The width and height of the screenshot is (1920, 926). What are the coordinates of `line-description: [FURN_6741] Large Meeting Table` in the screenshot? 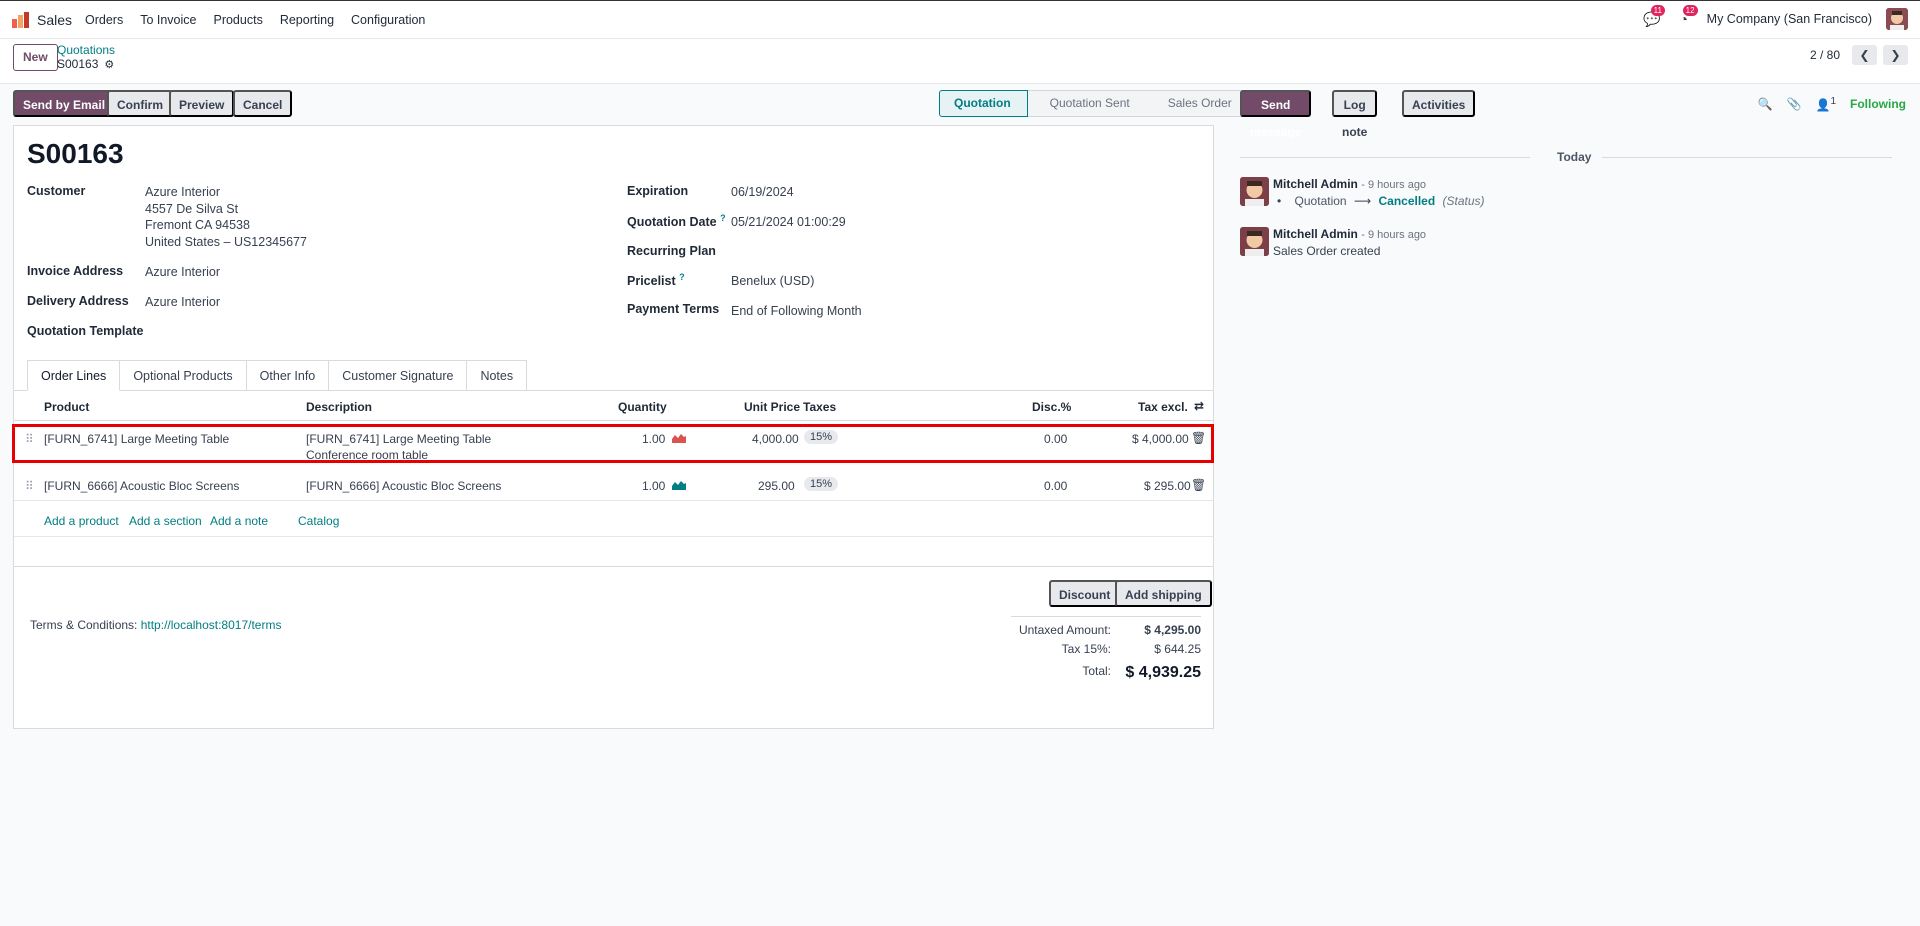 It's located at (398, 439).